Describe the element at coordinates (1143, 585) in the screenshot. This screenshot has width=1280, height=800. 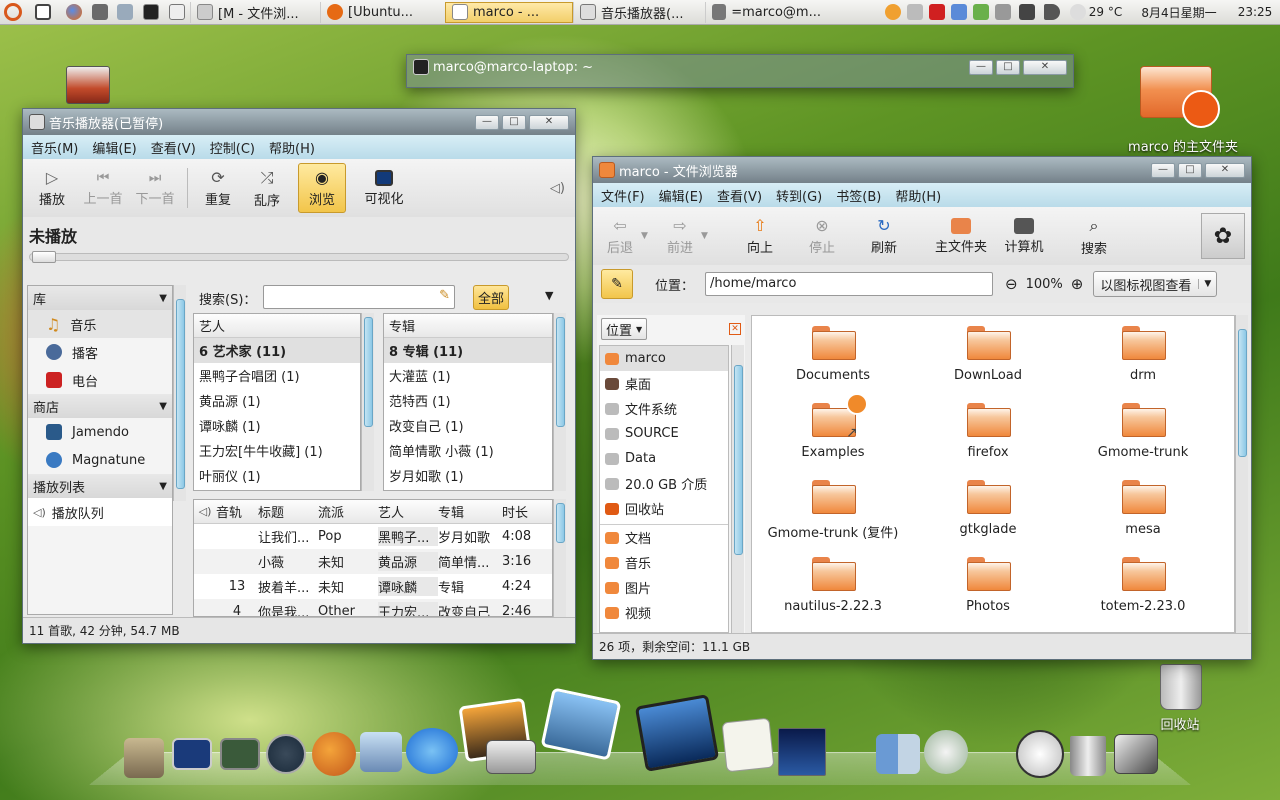
I see `file-item: totem-2.23.0` at that location.